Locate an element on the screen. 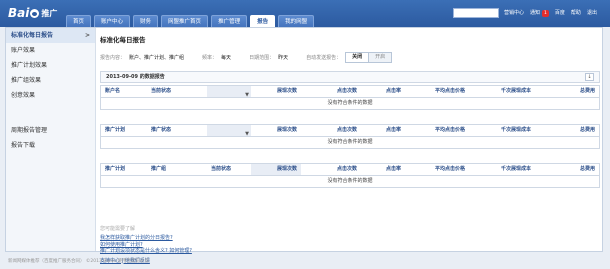 This screenshot has width=610, height=269. logo-product: 推广 is located at coordinates (49, 13).